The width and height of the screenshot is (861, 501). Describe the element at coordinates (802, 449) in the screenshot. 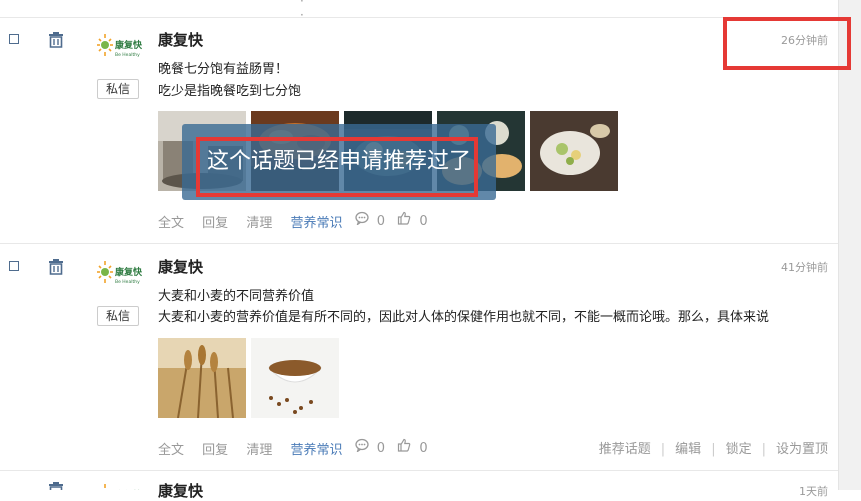

I see `pin-top-link: 设为置顶` at that location.